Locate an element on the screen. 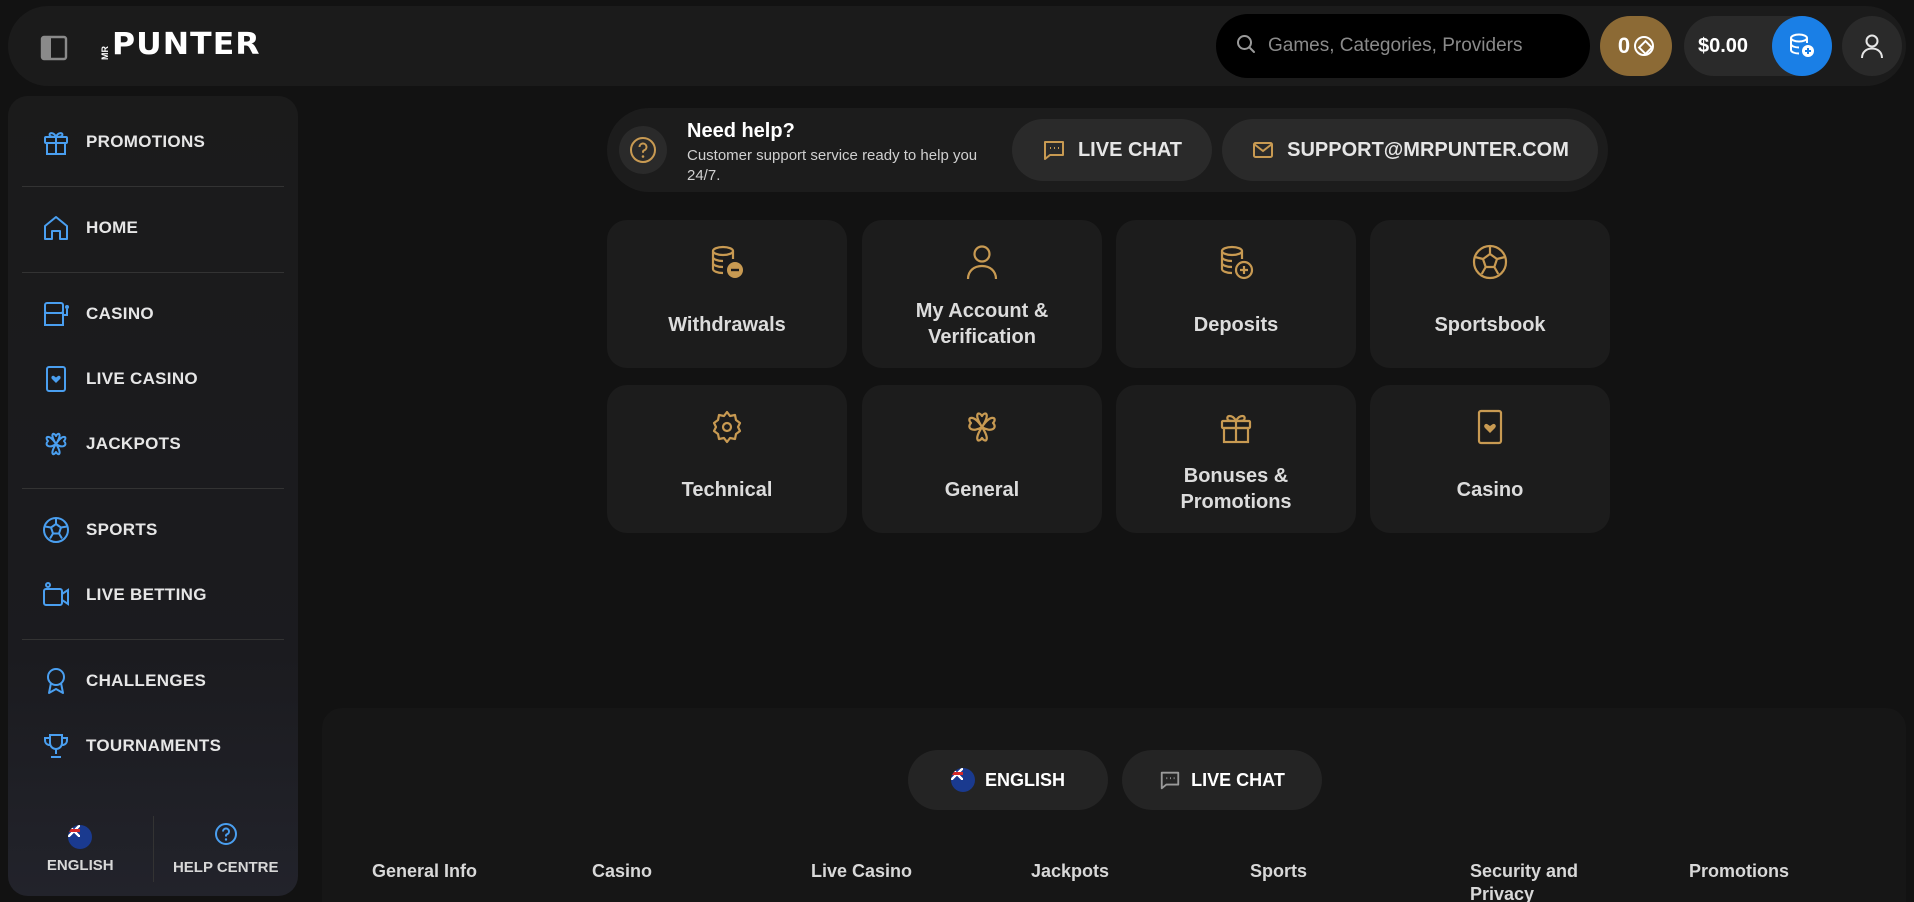 Image resolution: width=1914 pixels, height=902 pixels. category-general: General is located at coordinates (982, 459).